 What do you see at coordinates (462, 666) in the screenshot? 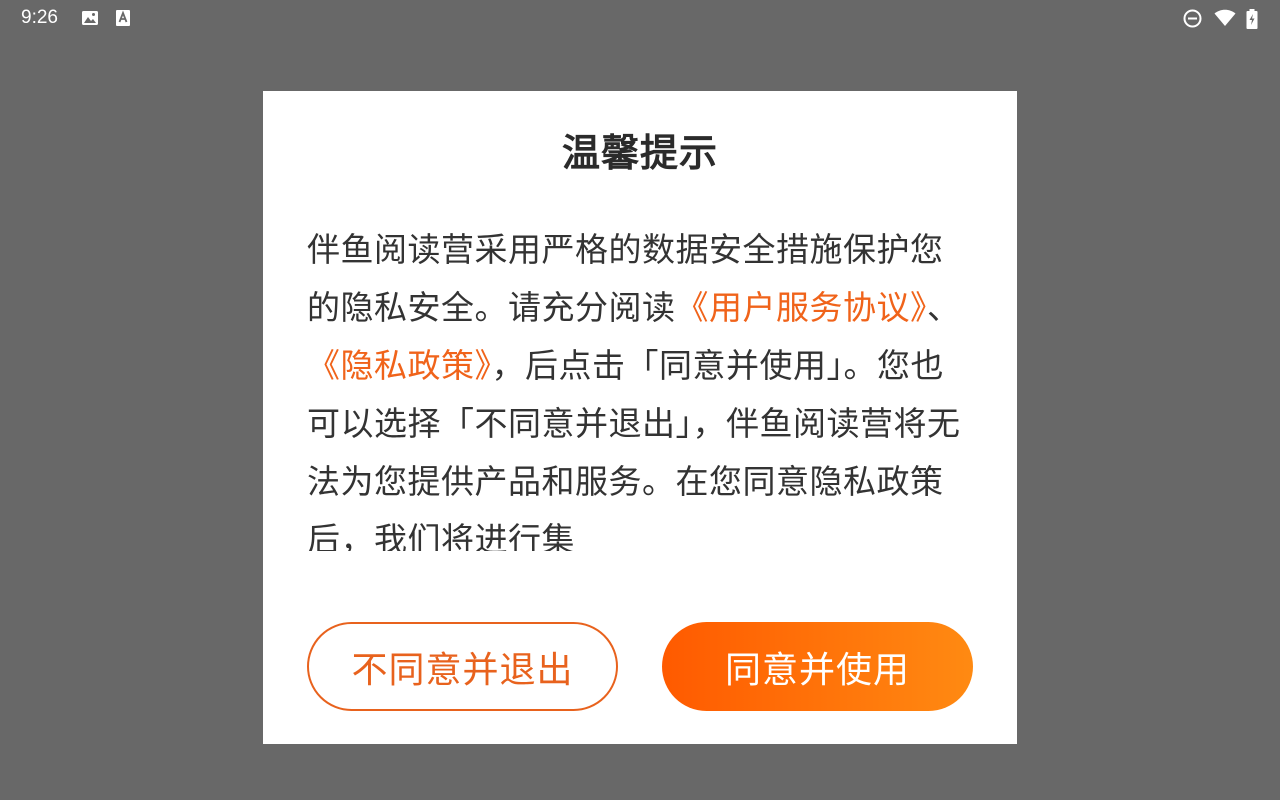
I see `decline-exit-button: 不同意并退出` at bounding box center [462, 666].